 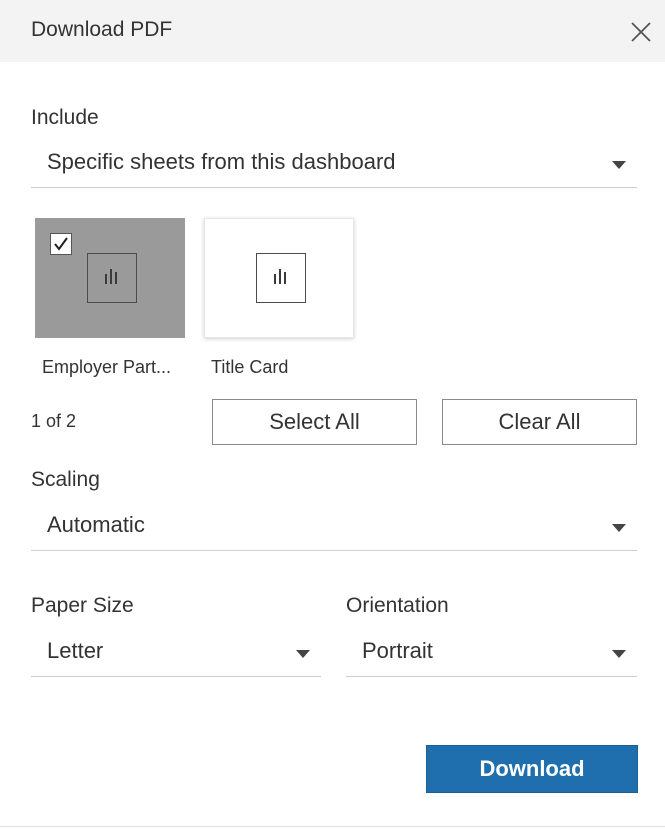 I want to click on include-selected-value: Specific sheets from this dashboard, so click(x=221, y=161).